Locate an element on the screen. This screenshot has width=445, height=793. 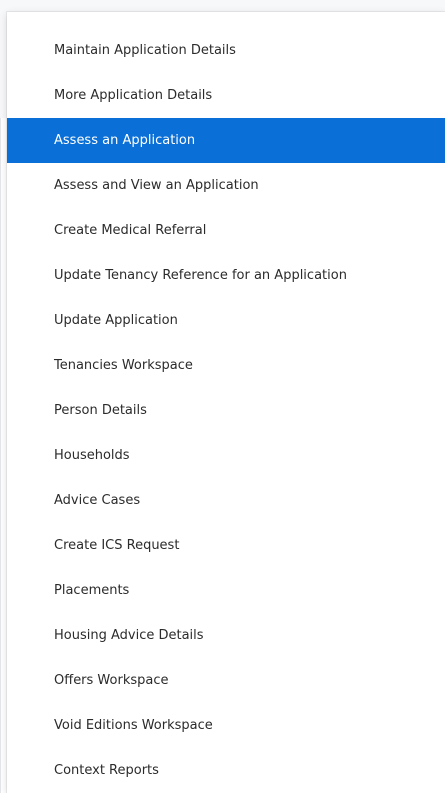
menu-item-create-medical-referral: Create Medical Referral is located at coordinates (226, 230).